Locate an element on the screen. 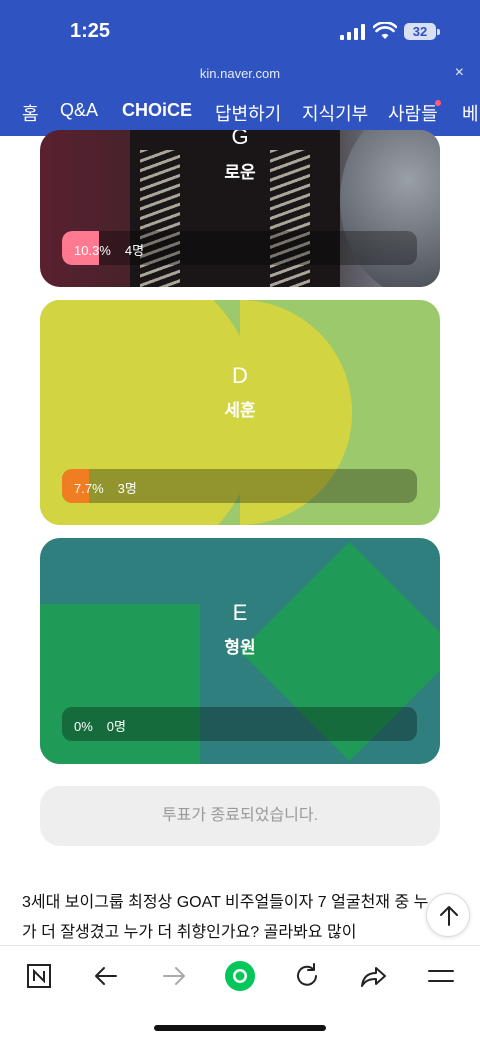 The height and width of the screenshot is (1040, 480). cellular-signal-icon is located at coordinates (353, 32).